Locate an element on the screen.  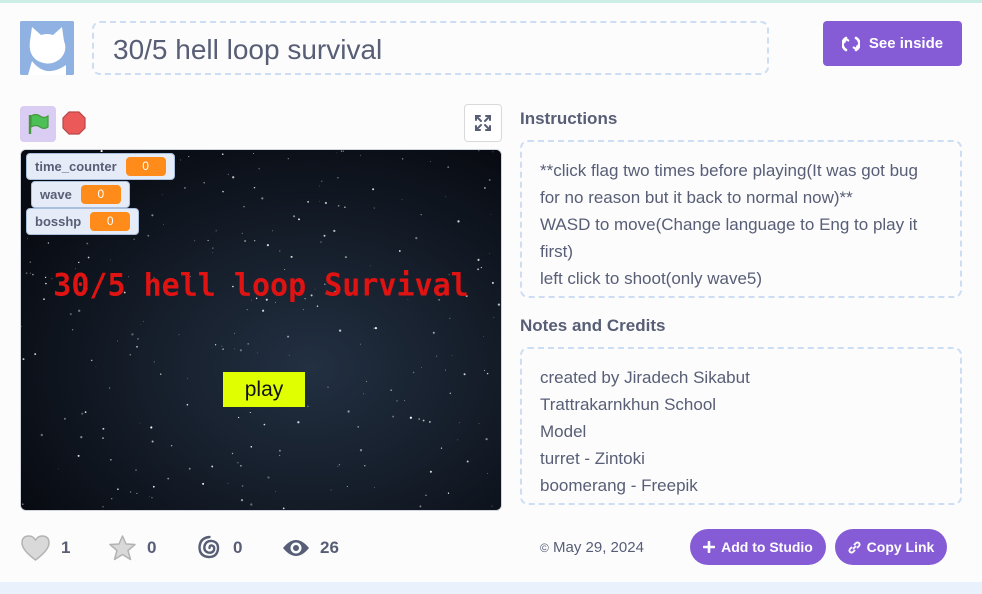
green-flag-button is located at coordinates (38, 124).